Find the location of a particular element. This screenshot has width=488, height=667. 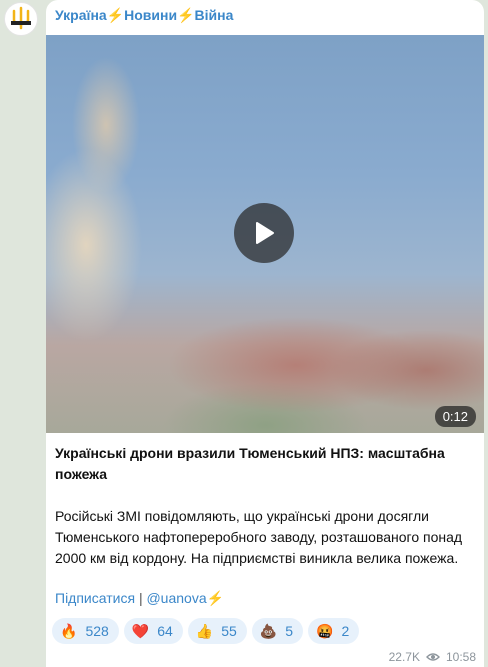

angry-face-icon: 🤬 is located at coordinates (325, 631).